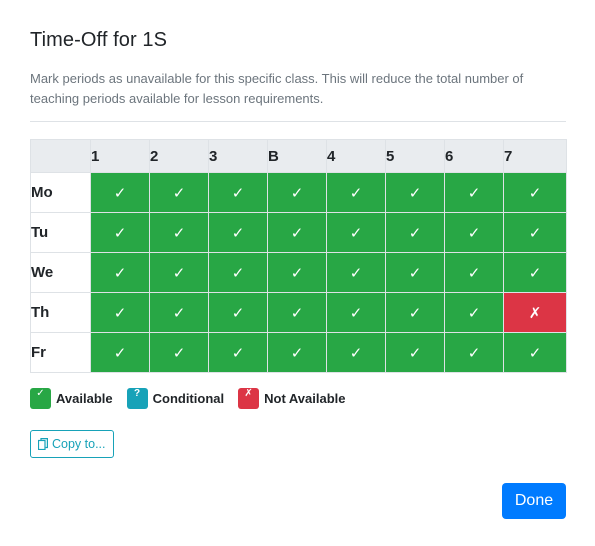 Image resolution: width=595 pixels, height=546 pixels. I want to click on done-button: Done, so click(534, 501).